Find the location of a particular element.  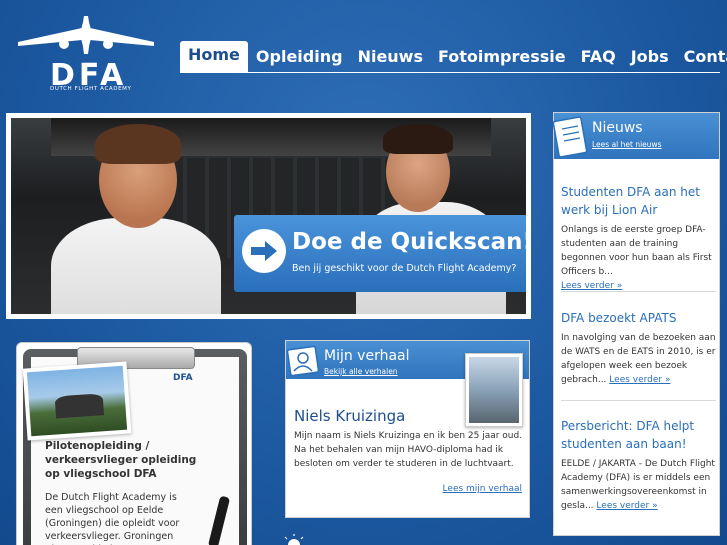

nav-faq: FAQ is located at coordinates (598, 57).